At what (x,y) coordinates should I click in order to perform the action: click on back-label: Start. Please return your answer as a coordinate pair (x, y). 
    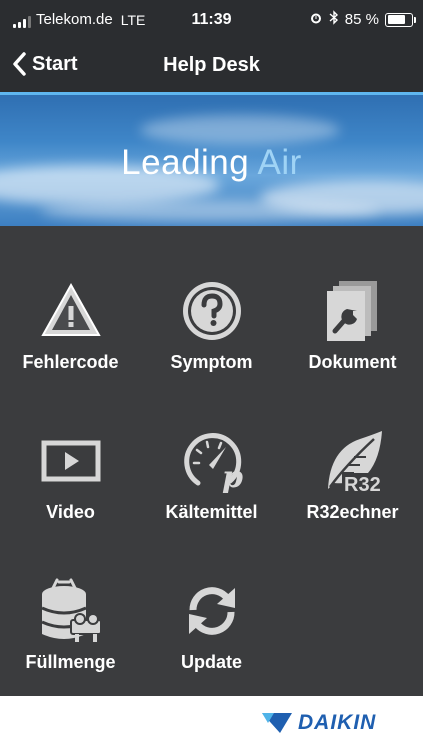
    Looking at the image, I should click on (55, 63).